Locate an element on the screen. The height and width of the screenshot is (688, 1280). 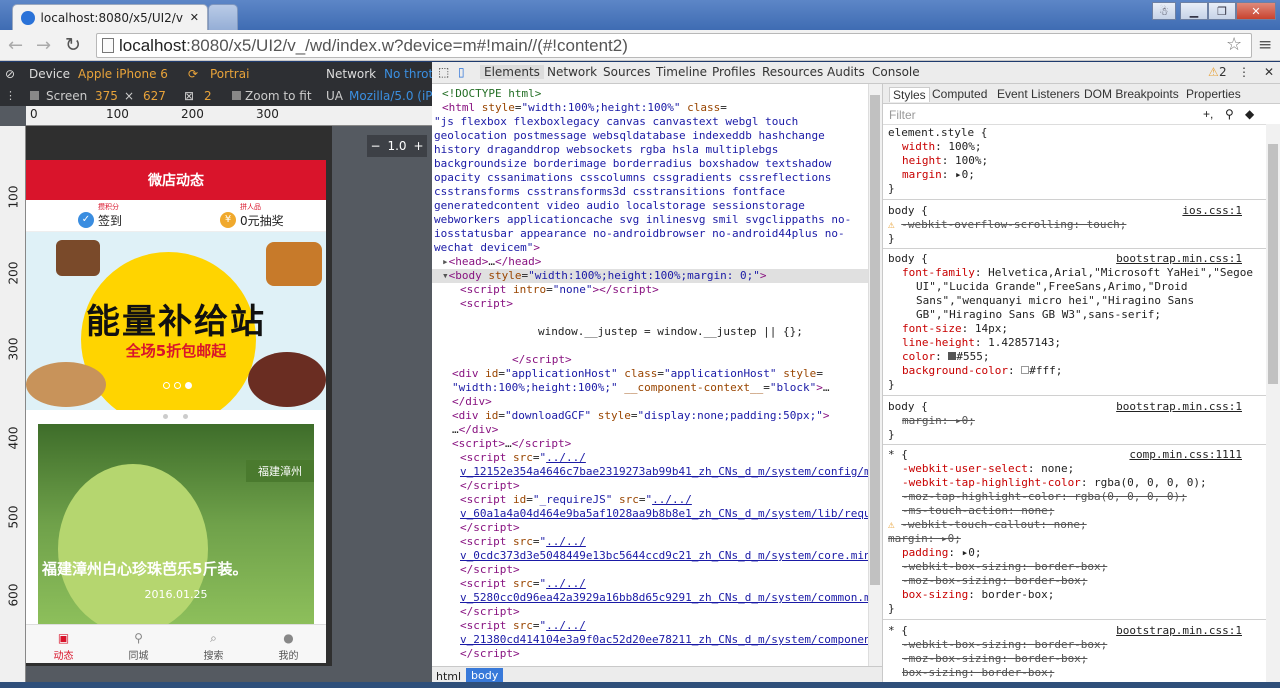
tab-timeline: Timeline is located at coordinates (681, 72).